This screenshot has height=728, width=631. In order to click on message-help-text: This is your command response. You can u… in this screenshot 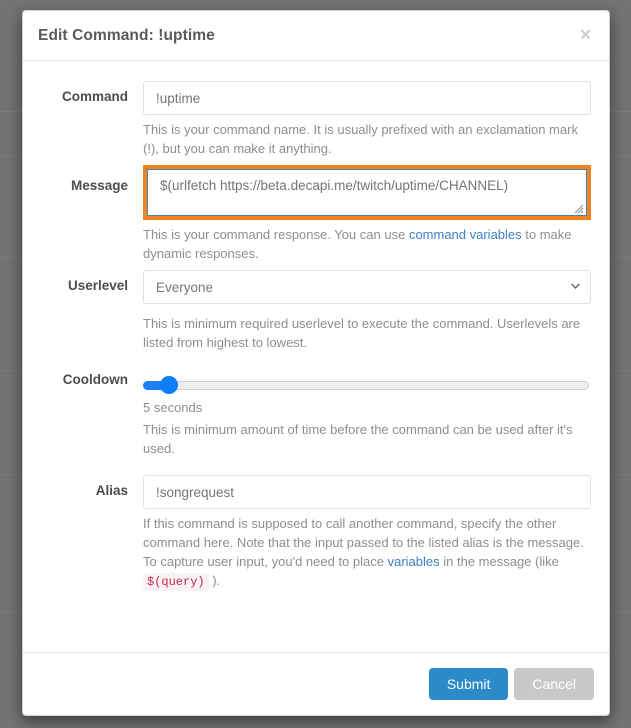, I will do `click(367, 244)`.